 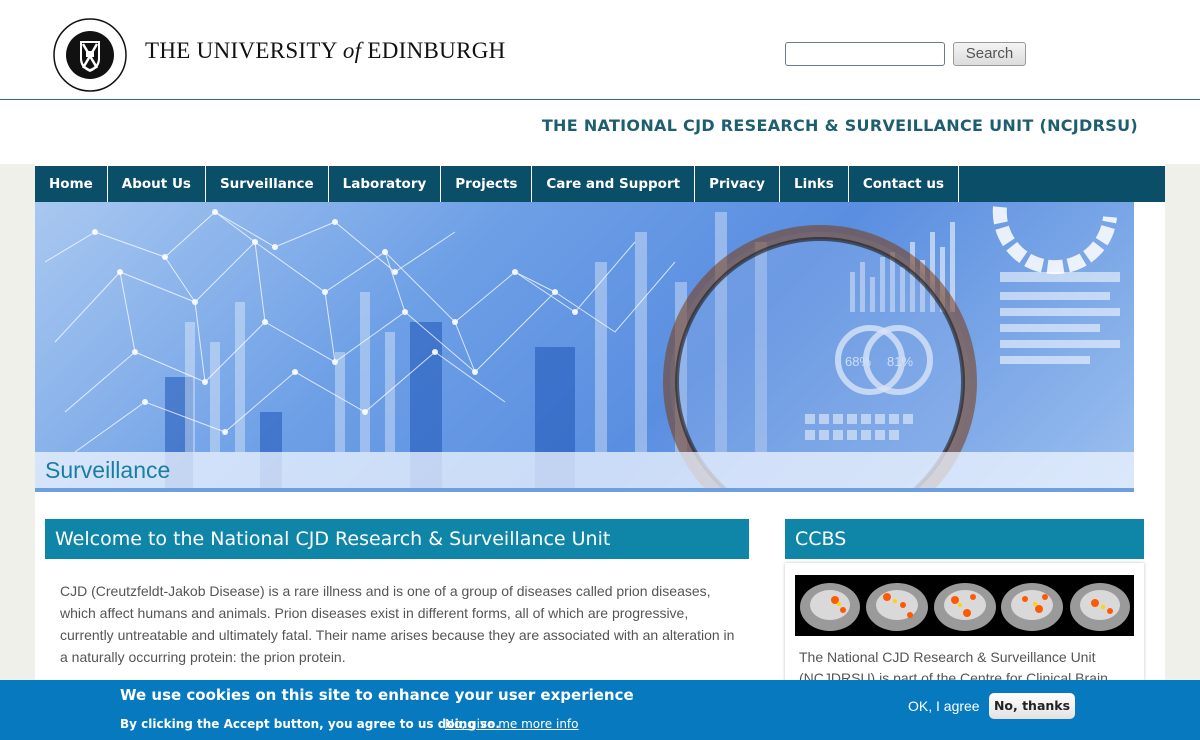 What do you see at coordinates (989, 54) in the screenshot?
I see `search-button: Search` at bounding box center [989, 54].